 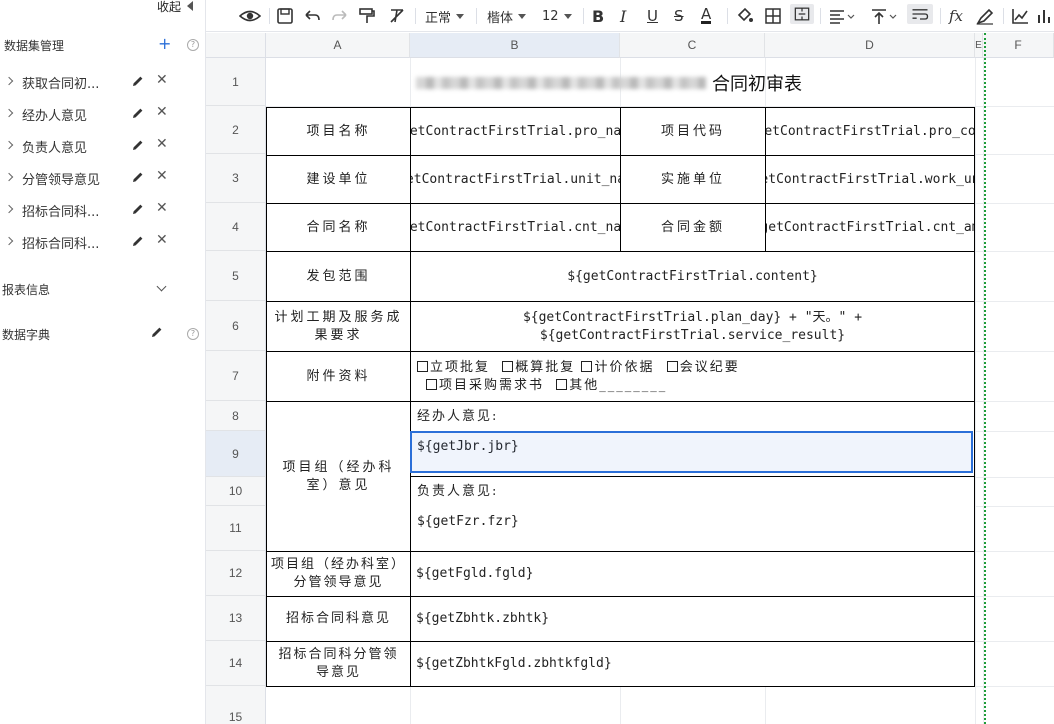 I want to click on label-work-unit: 实施单位, so click(x=693, y=179).